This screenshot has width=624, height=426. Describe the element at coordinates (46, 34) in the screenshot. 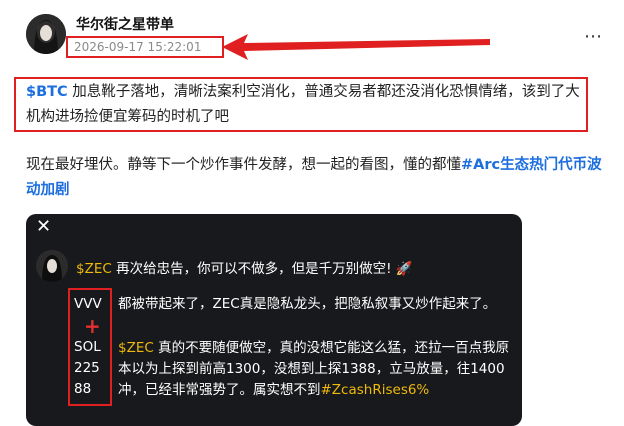

I see `author-avatar` at that location.